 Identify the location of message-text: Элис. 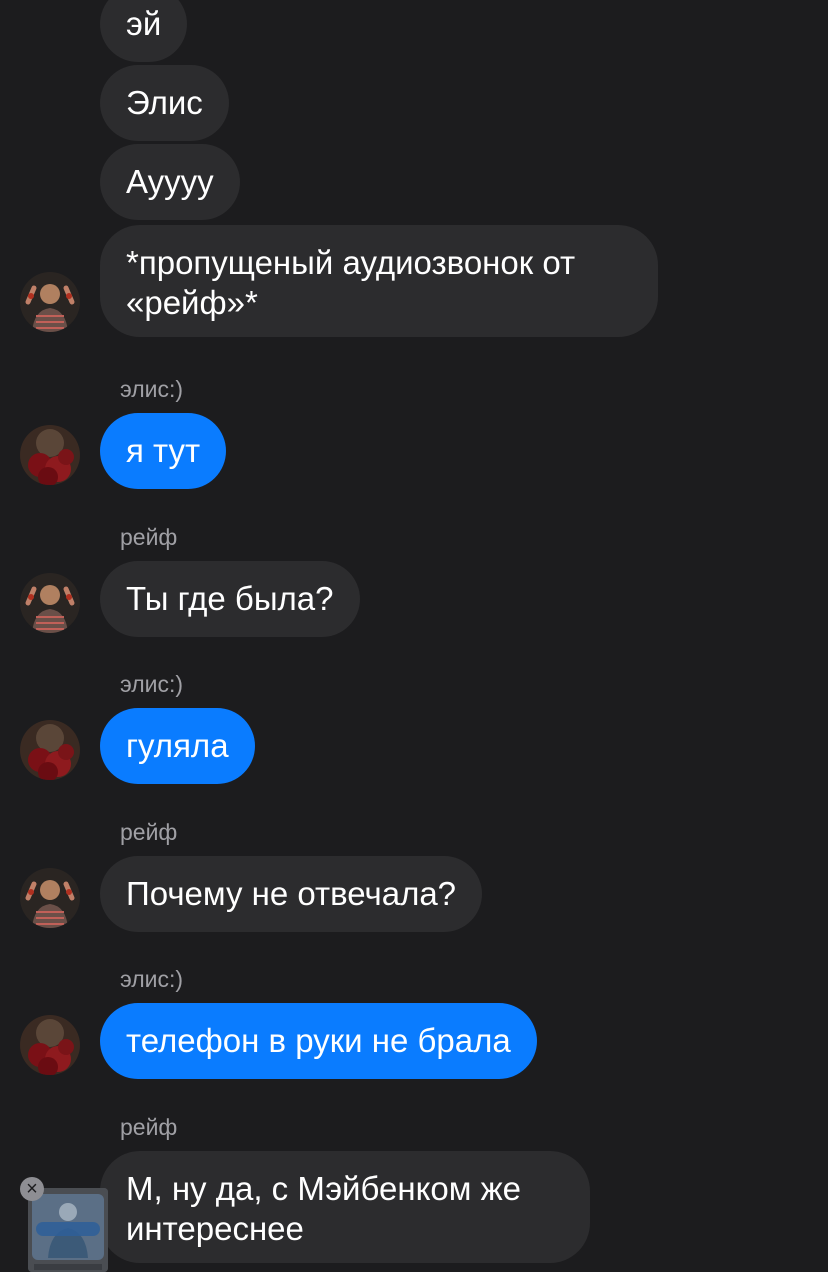
(164, 102).